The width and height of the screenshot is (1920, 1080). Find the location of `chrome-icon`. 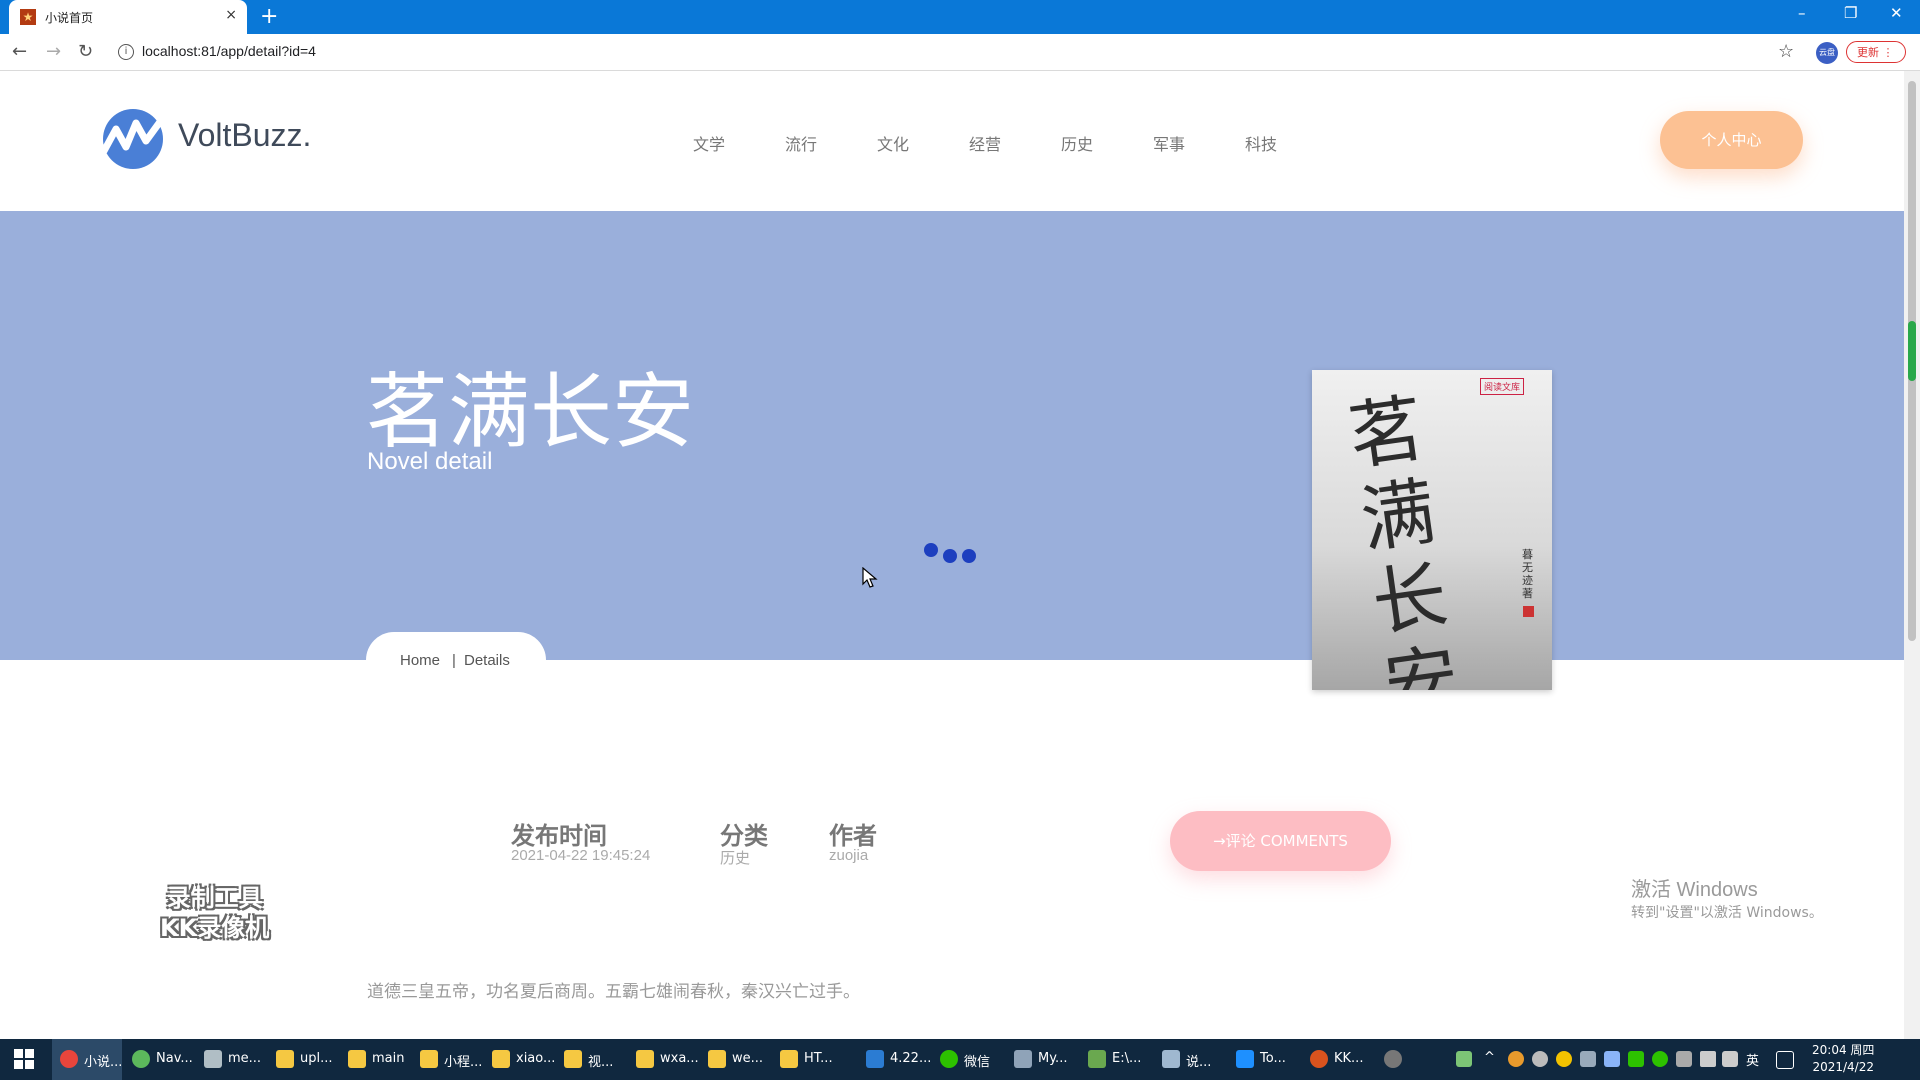

chrome-icon is located at coordinates (69, 1059).